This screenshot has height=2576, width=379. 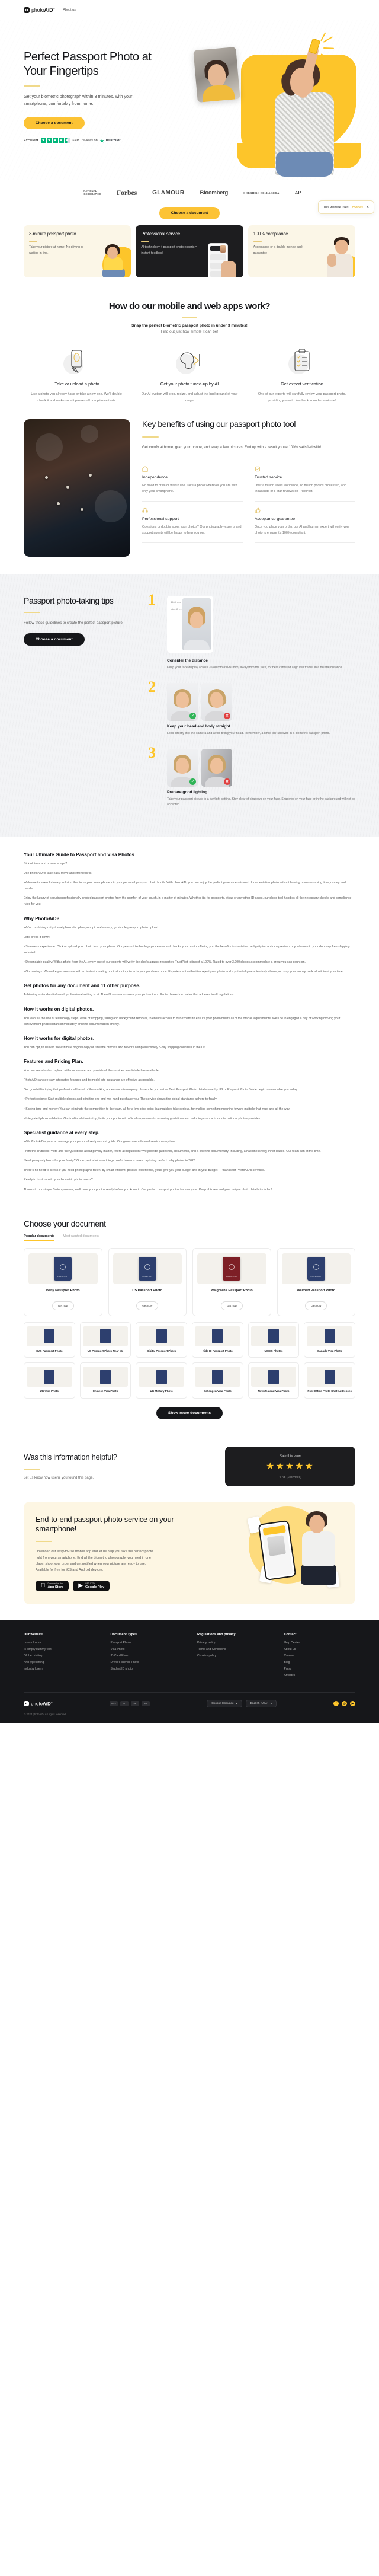 What do you see at coordinates (368, 207) in the screenshot?
I see `close-icon: ×` at bounding box center [368, 207].